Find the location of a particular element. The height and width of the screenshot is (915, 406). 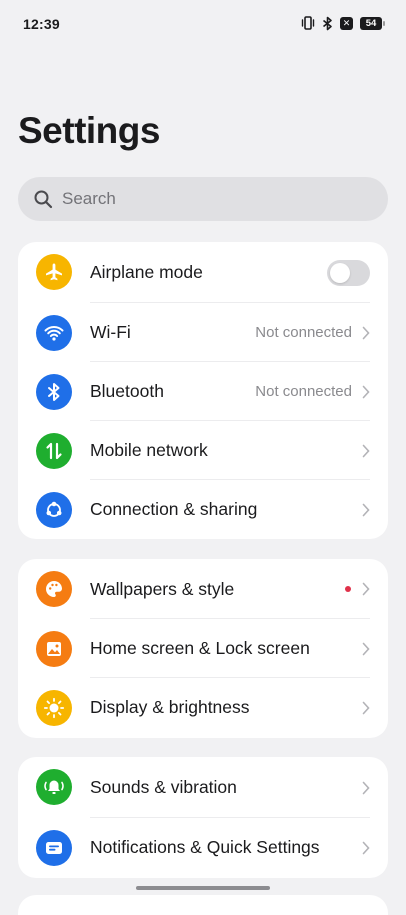

status-time: 12:39 is located at coordinates (41, 24).